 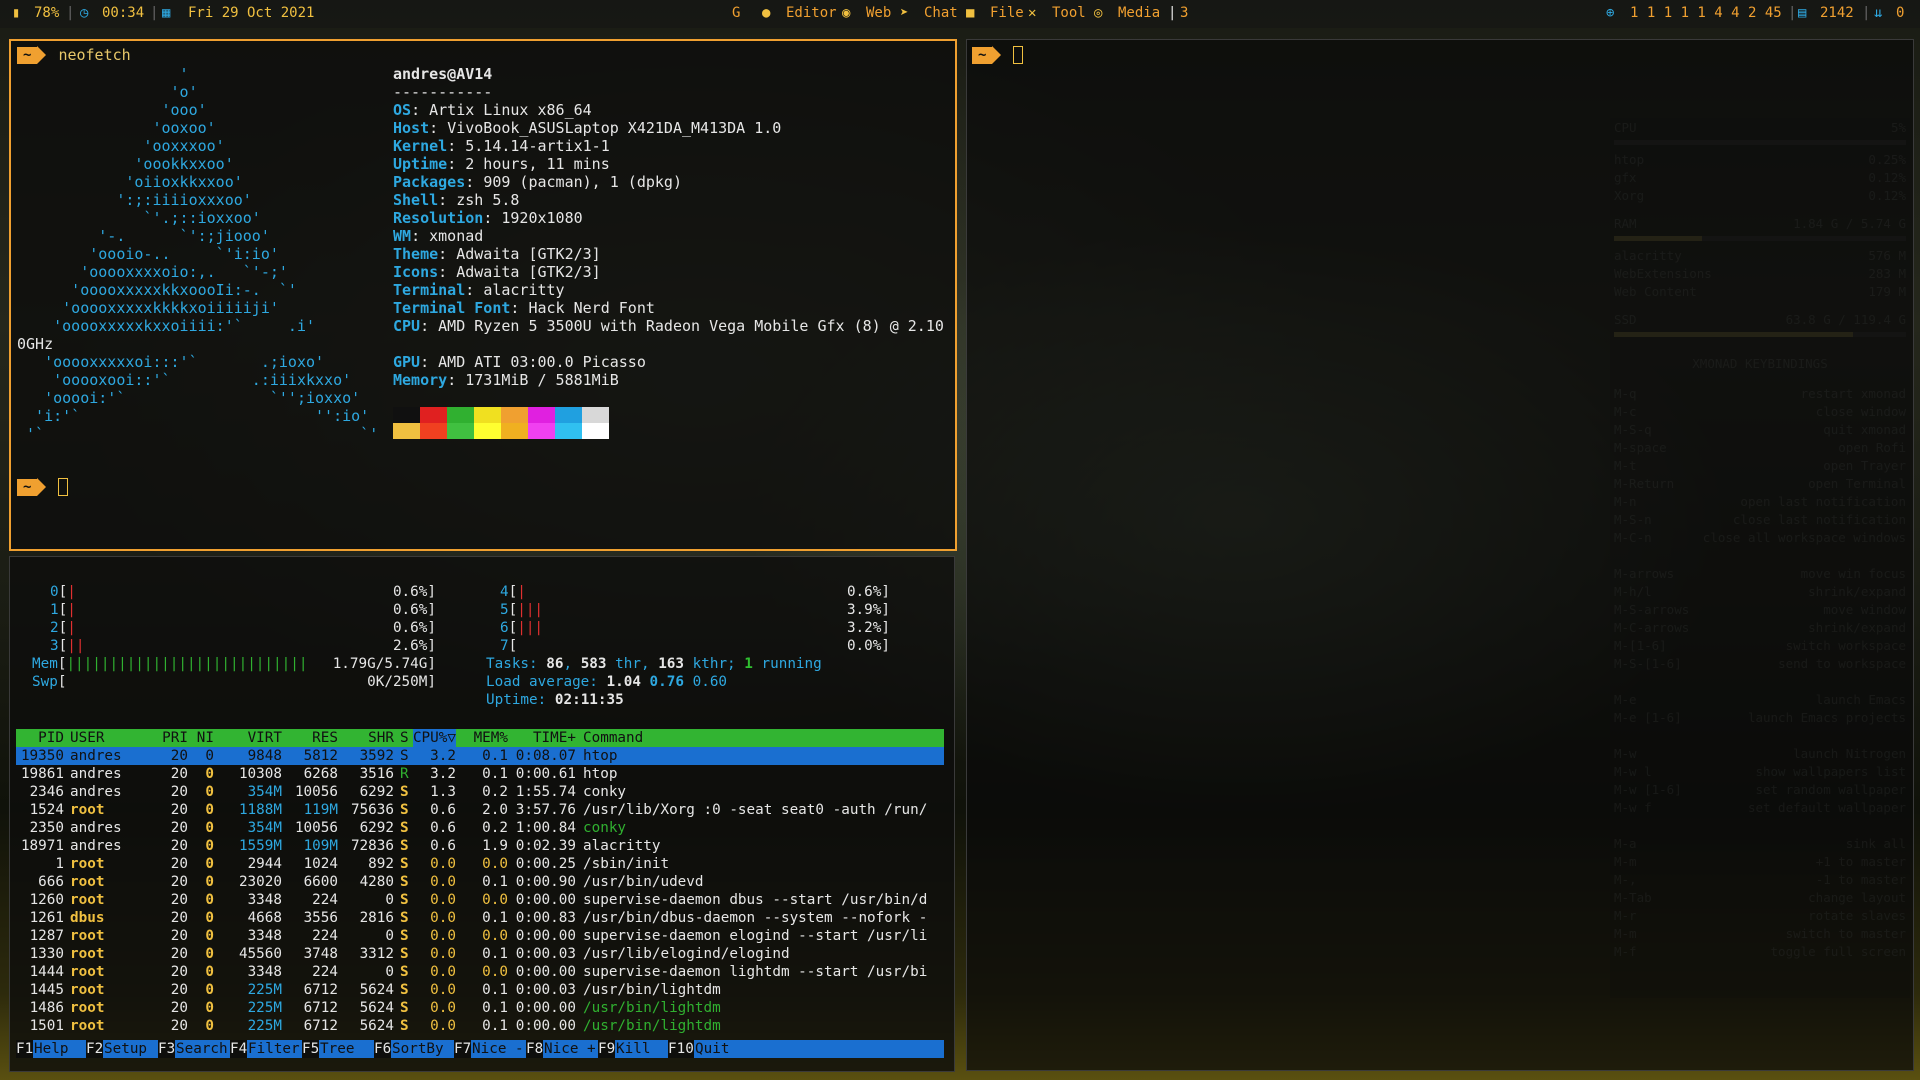 What do you see at coordinates (1007, 13) in the screenshot?
I see `workspace-file: File` at bounding box center [1007, 13].